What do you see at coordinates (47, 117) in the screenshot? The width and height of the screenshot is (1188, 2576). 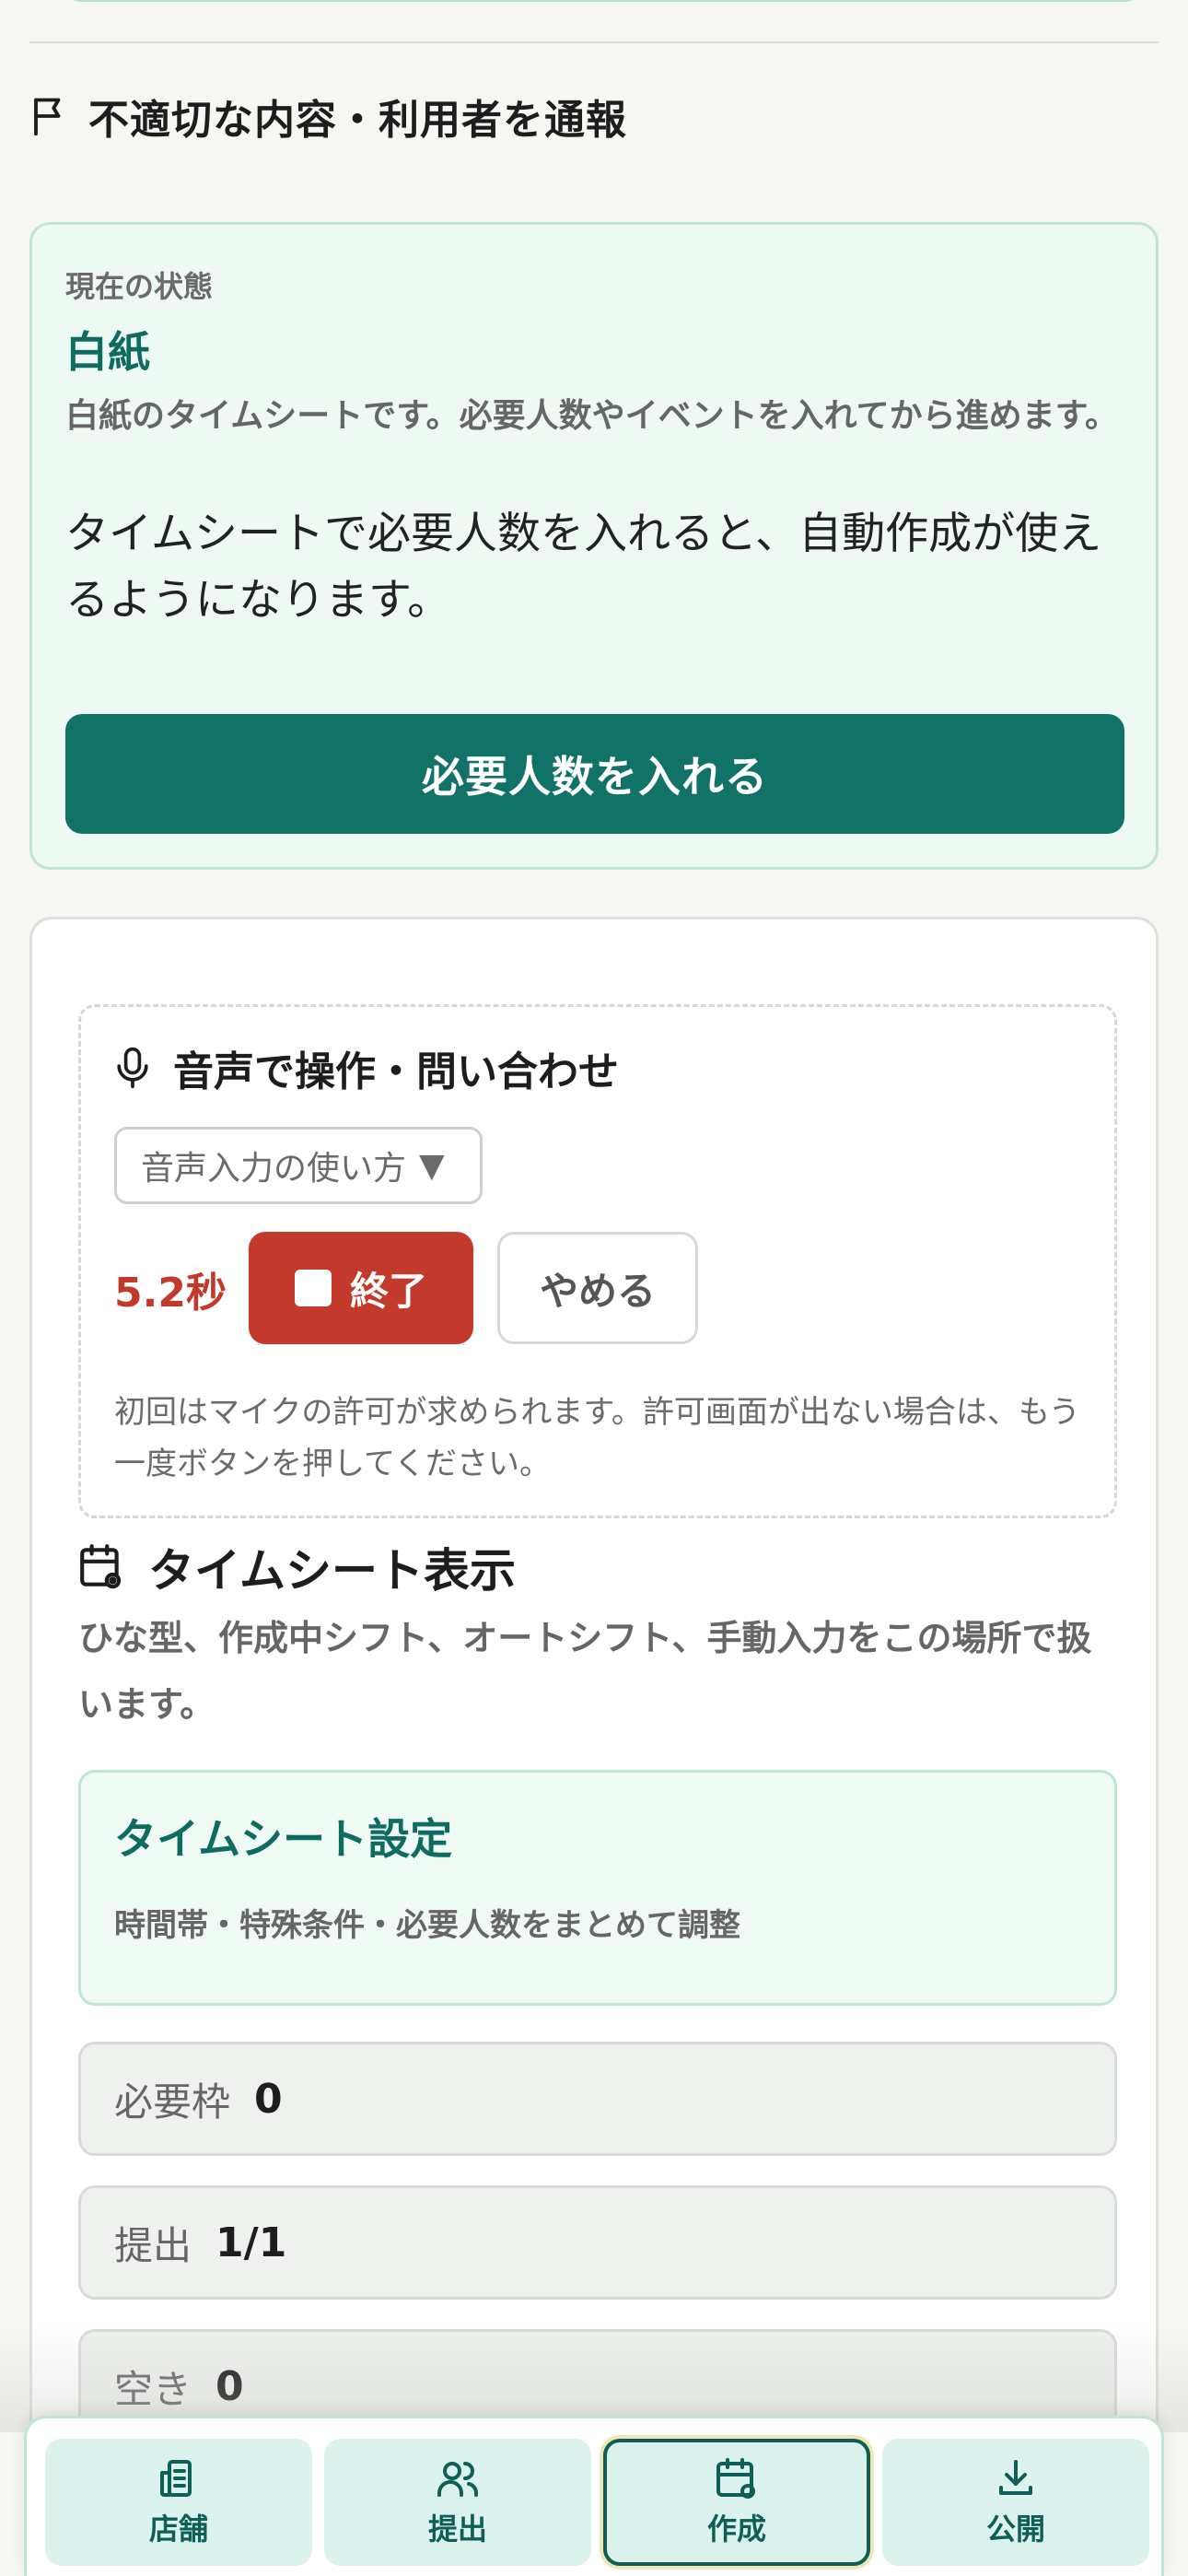 I see `flag-icon` at bounding box center [47, 117].